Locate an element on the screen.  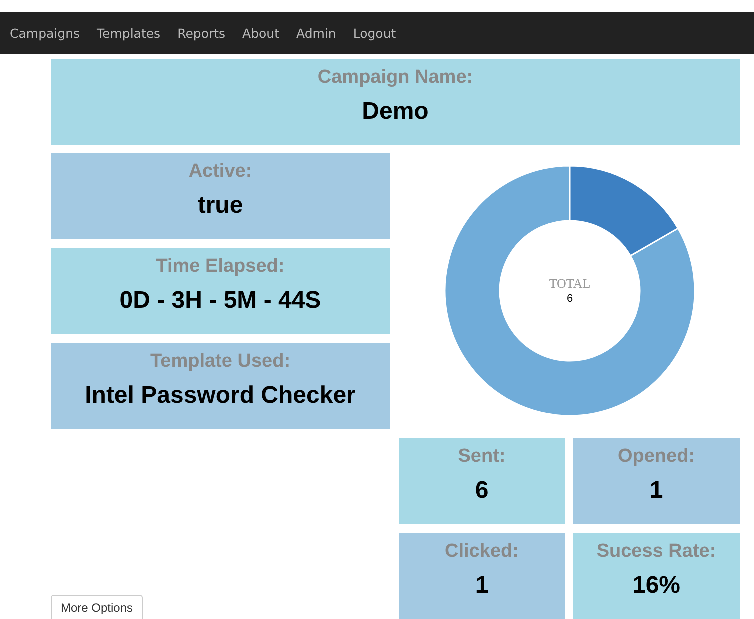
stat-label: Sucess Rate: is located at coordinates (656, 552).